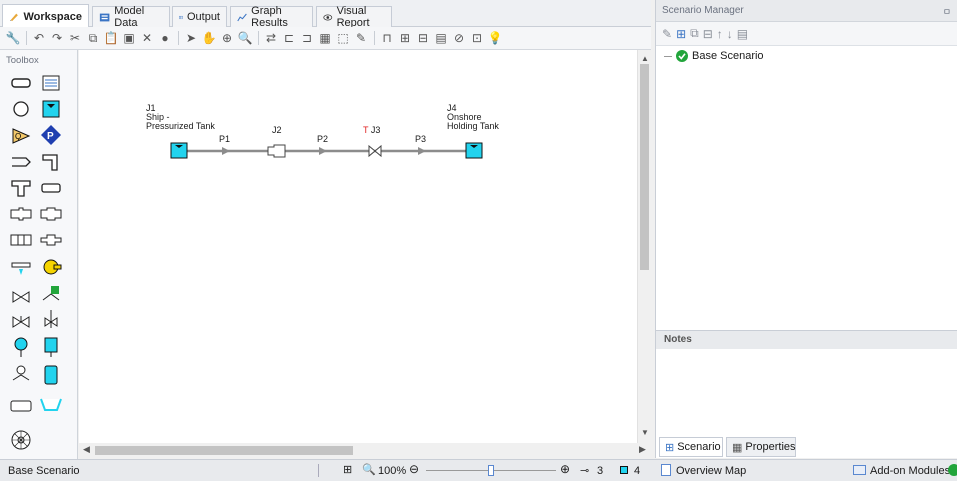 This screenshot has width=957, height=481. Describe the element at coordinates (645, 432) in the screenshot. I see `scroll-down-icon: ▼` at that location.